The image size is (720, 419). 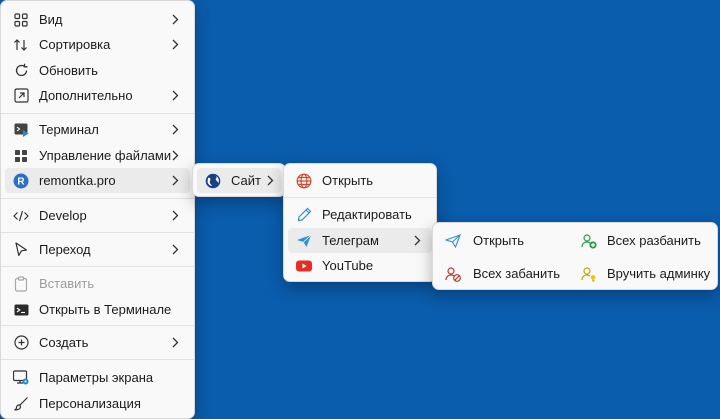 I want to click on menu-item-label: Develop, so click(x=63, y=215).